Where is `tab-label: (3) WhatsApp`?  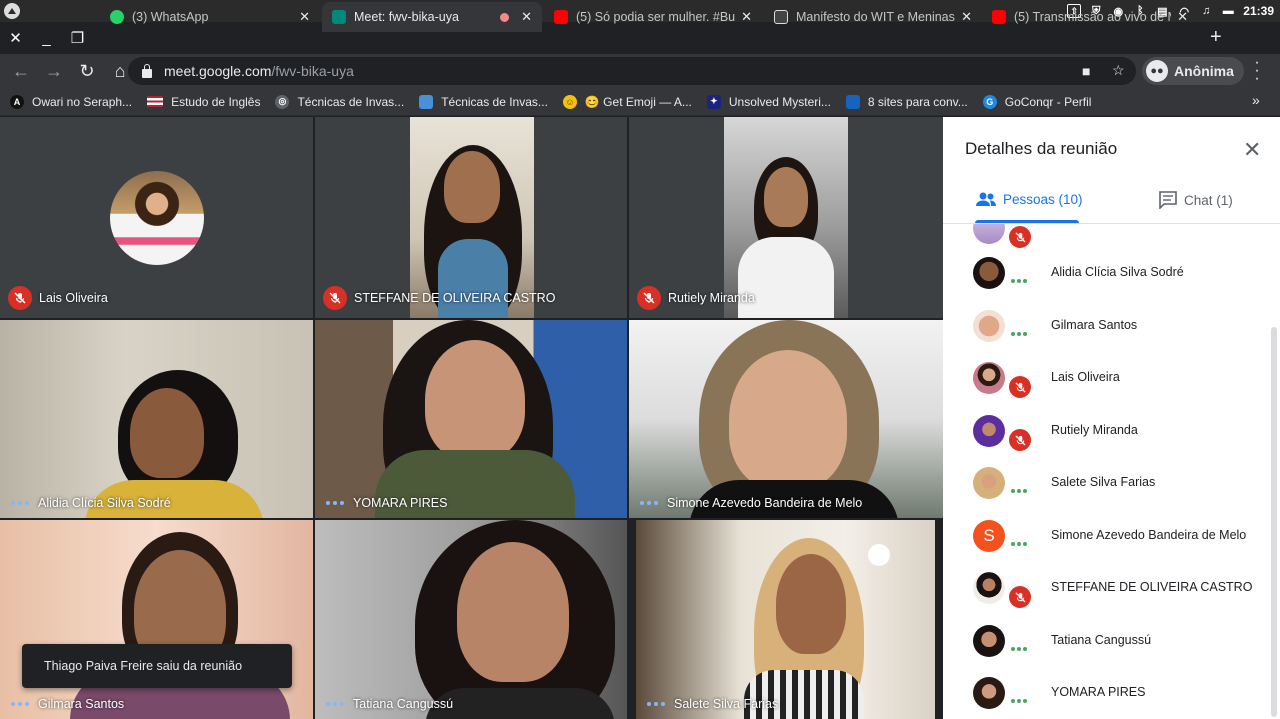 tab-label: (3) WhatsApp is located at coordinates (170, 17).